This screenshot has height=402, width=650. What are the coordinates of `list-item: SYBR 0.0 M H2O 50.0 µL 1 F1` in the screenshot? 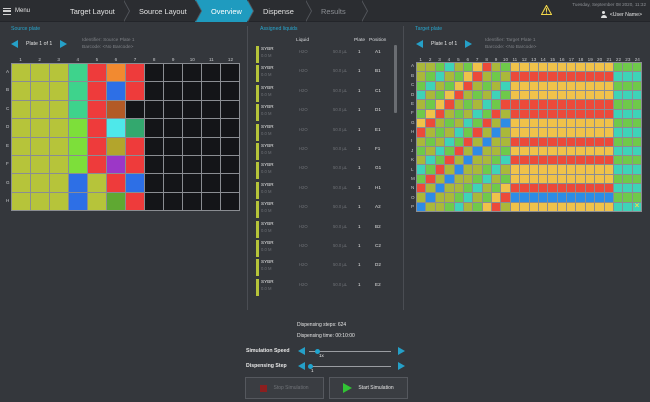 It's located at (326, 151).